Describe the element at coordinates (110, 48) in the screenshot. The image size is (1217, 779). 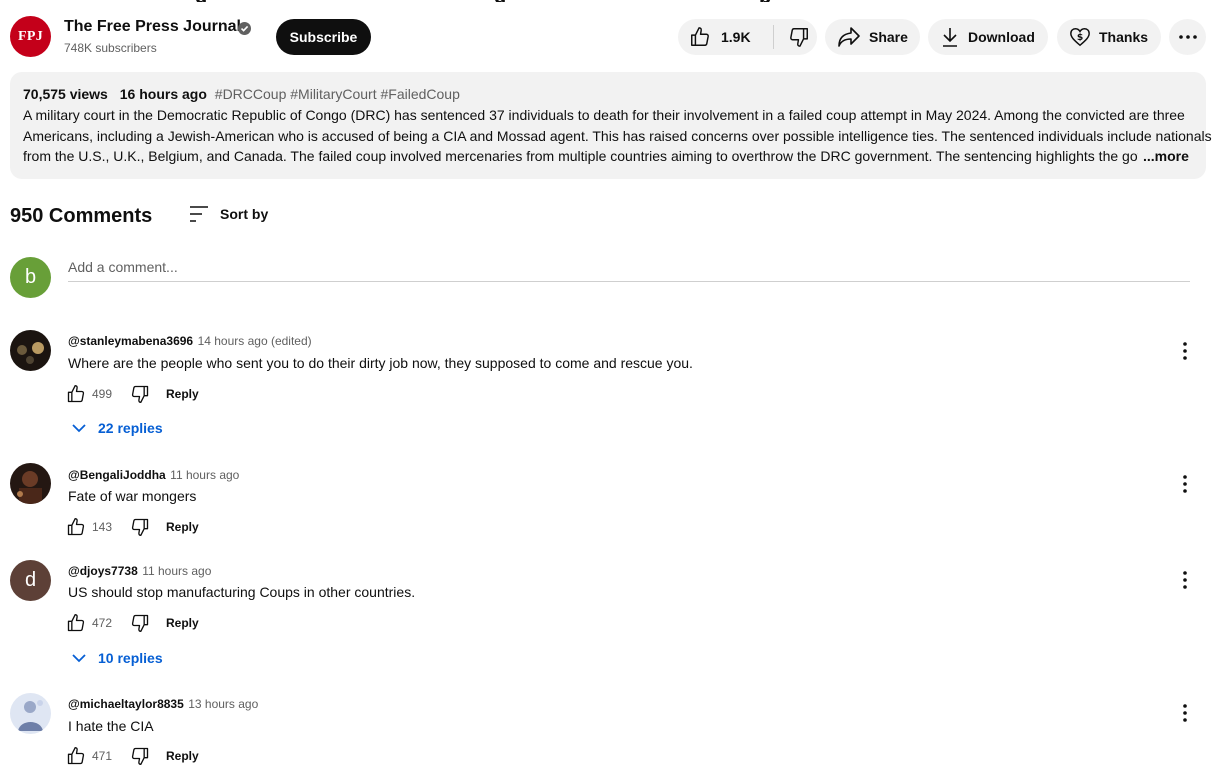
I see `subscriber-count: 748K subscribers` at that location.